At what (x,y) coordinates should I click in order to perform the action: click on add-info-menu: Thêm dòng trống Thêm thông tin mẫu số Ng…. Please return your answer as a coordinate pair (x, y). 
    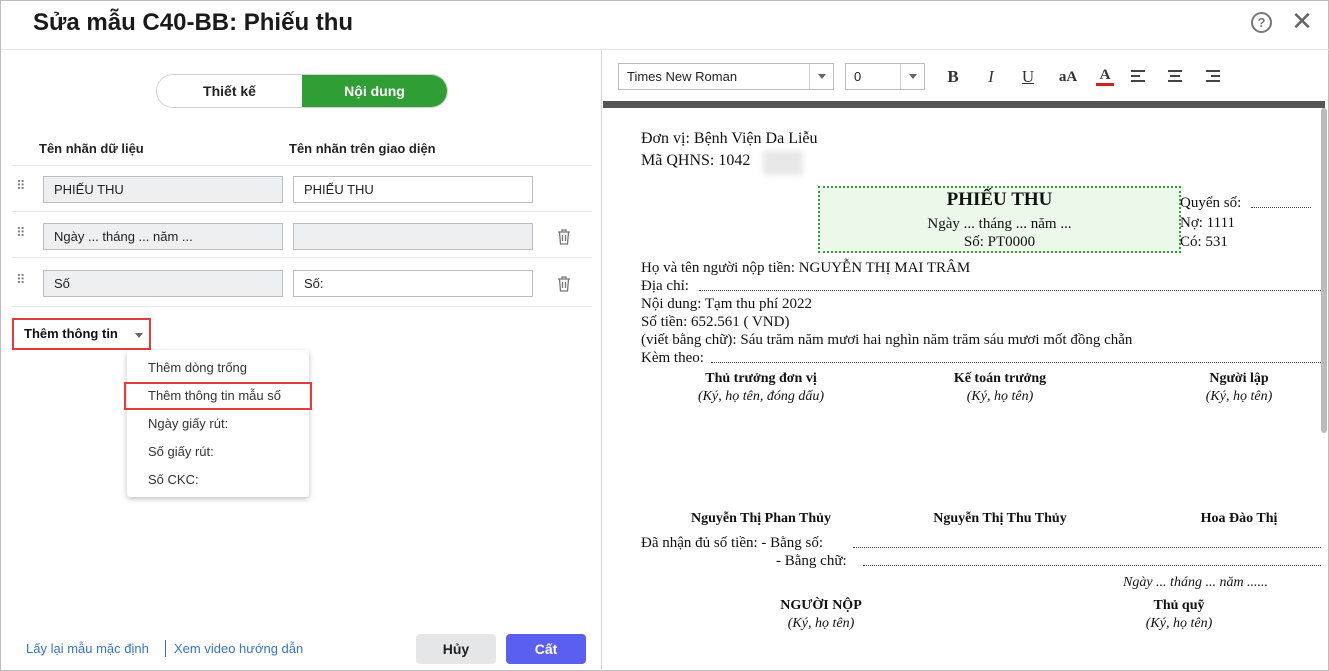
    Looking at the image, I should click on (218, 423).